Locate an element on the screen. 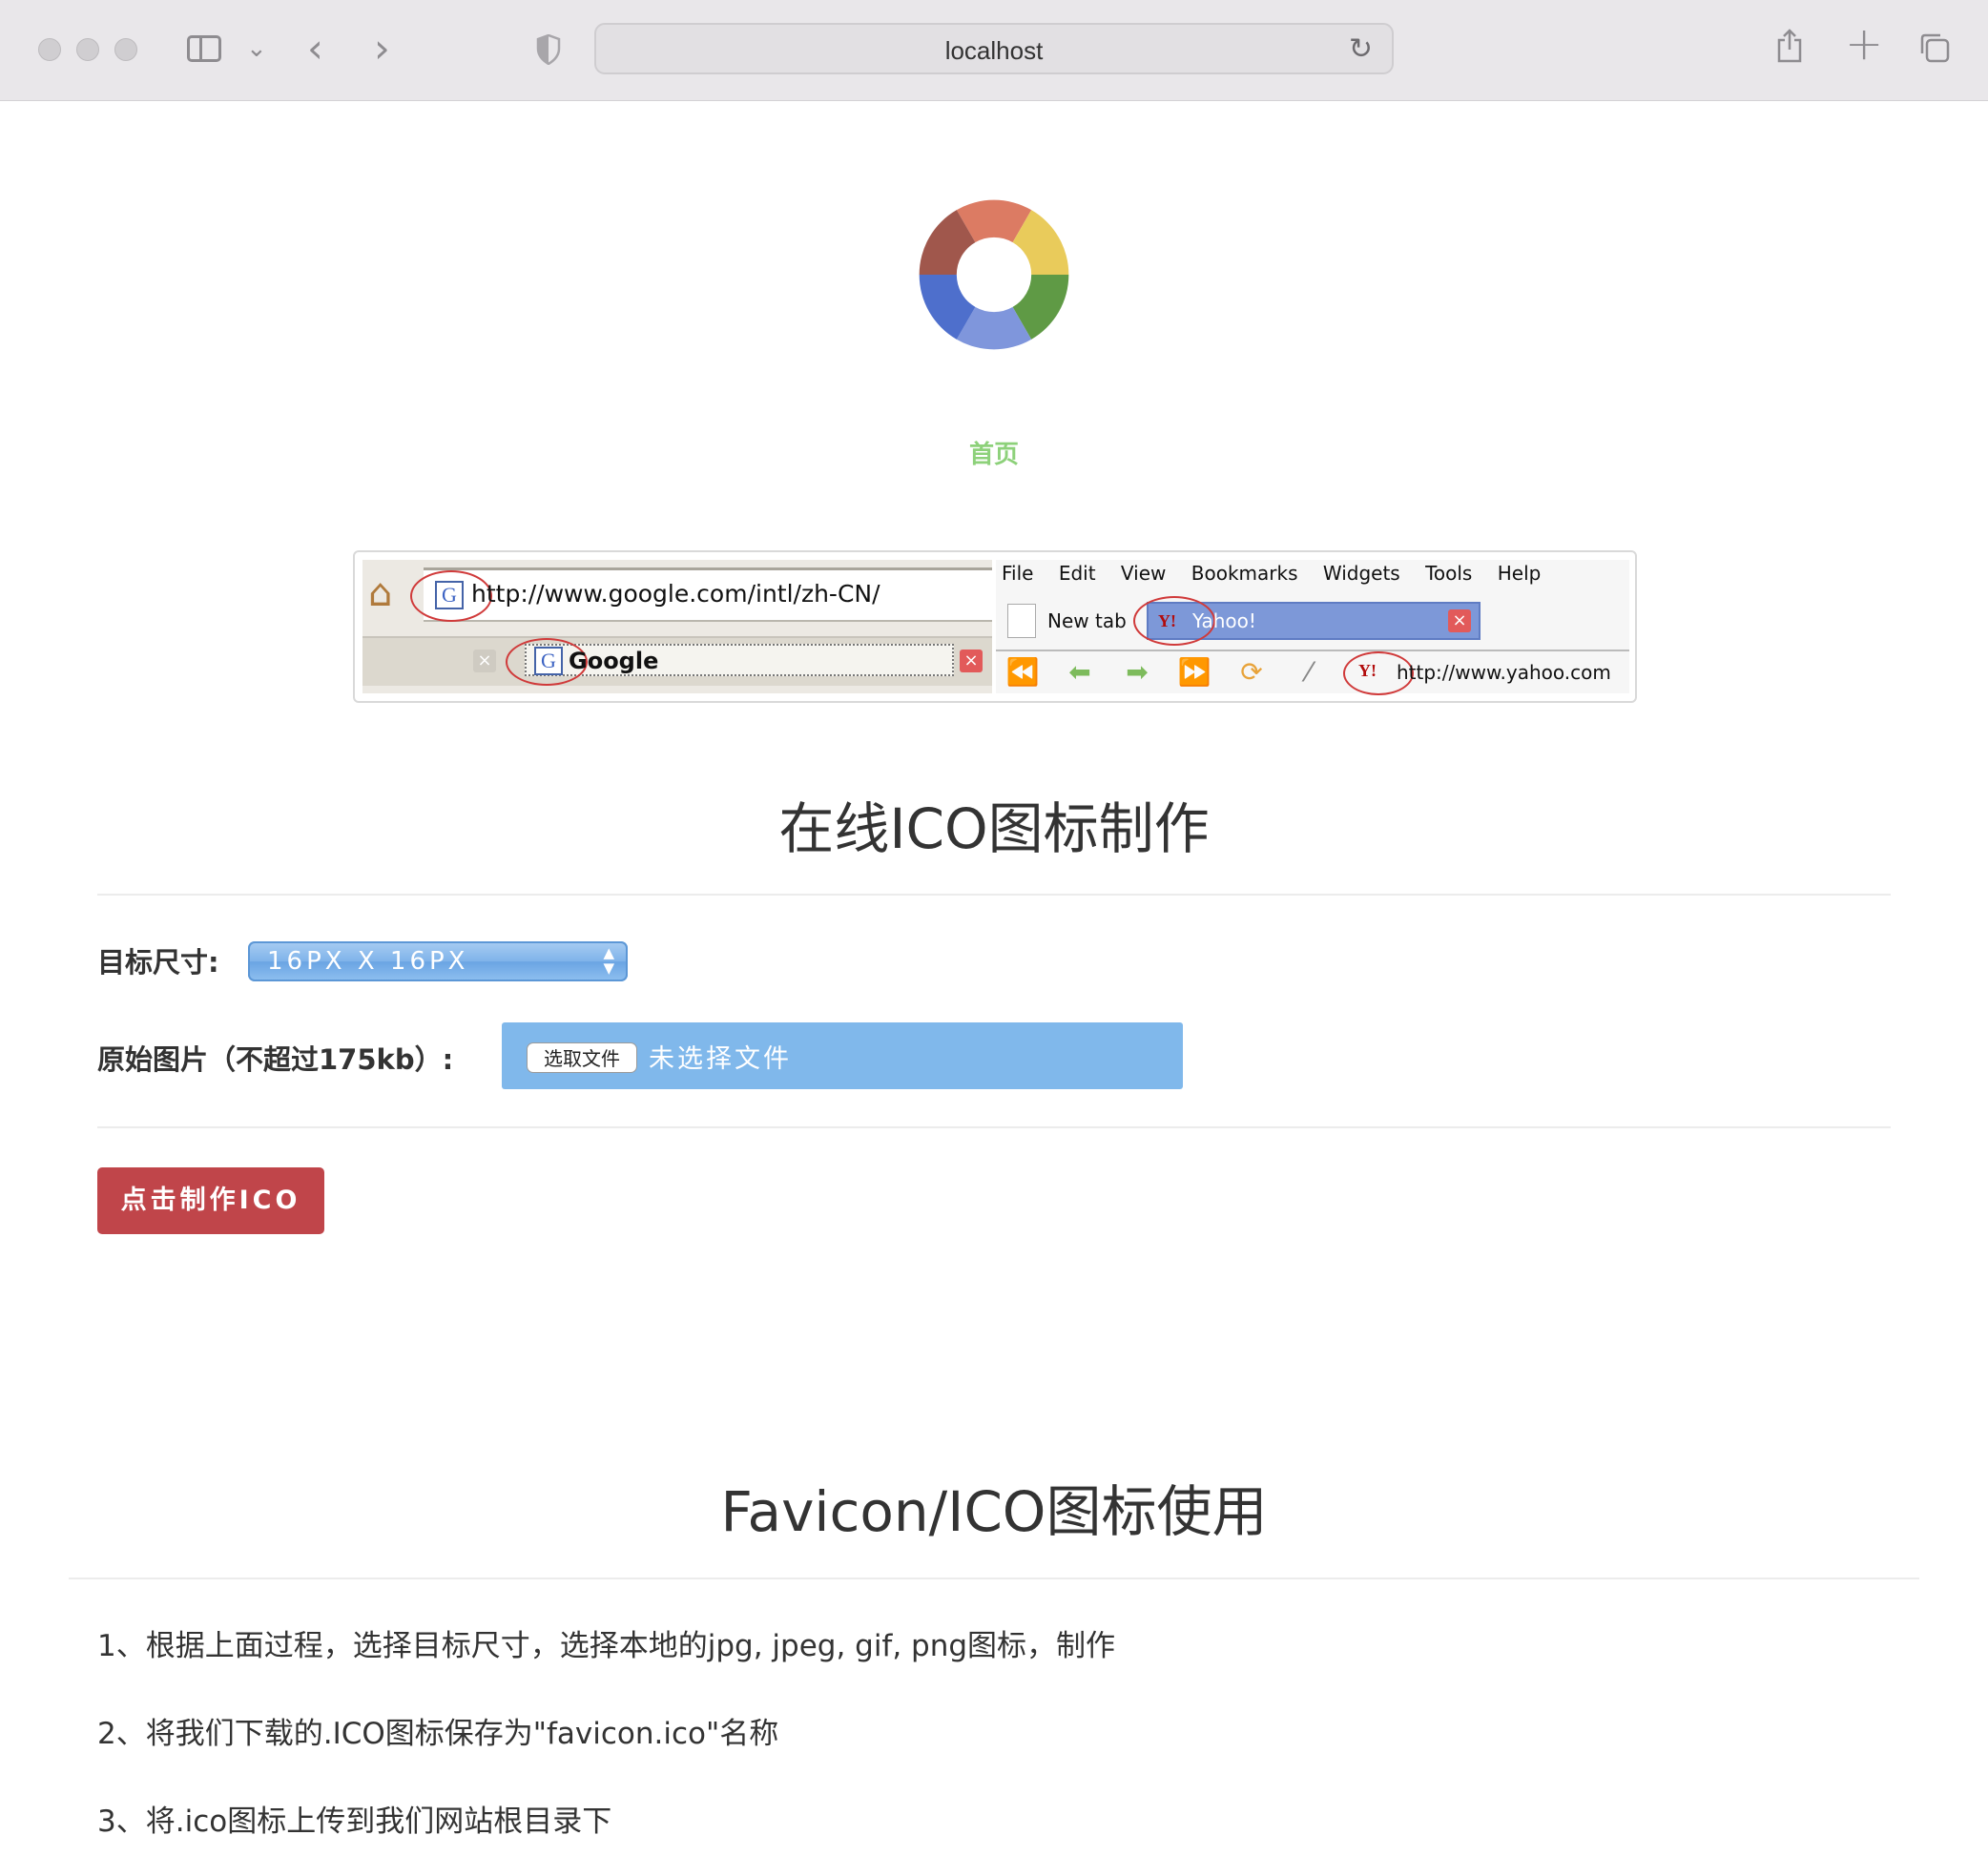 The image size is (1988, 1856). plus-icon: + is located at coordinates (1864, 44).